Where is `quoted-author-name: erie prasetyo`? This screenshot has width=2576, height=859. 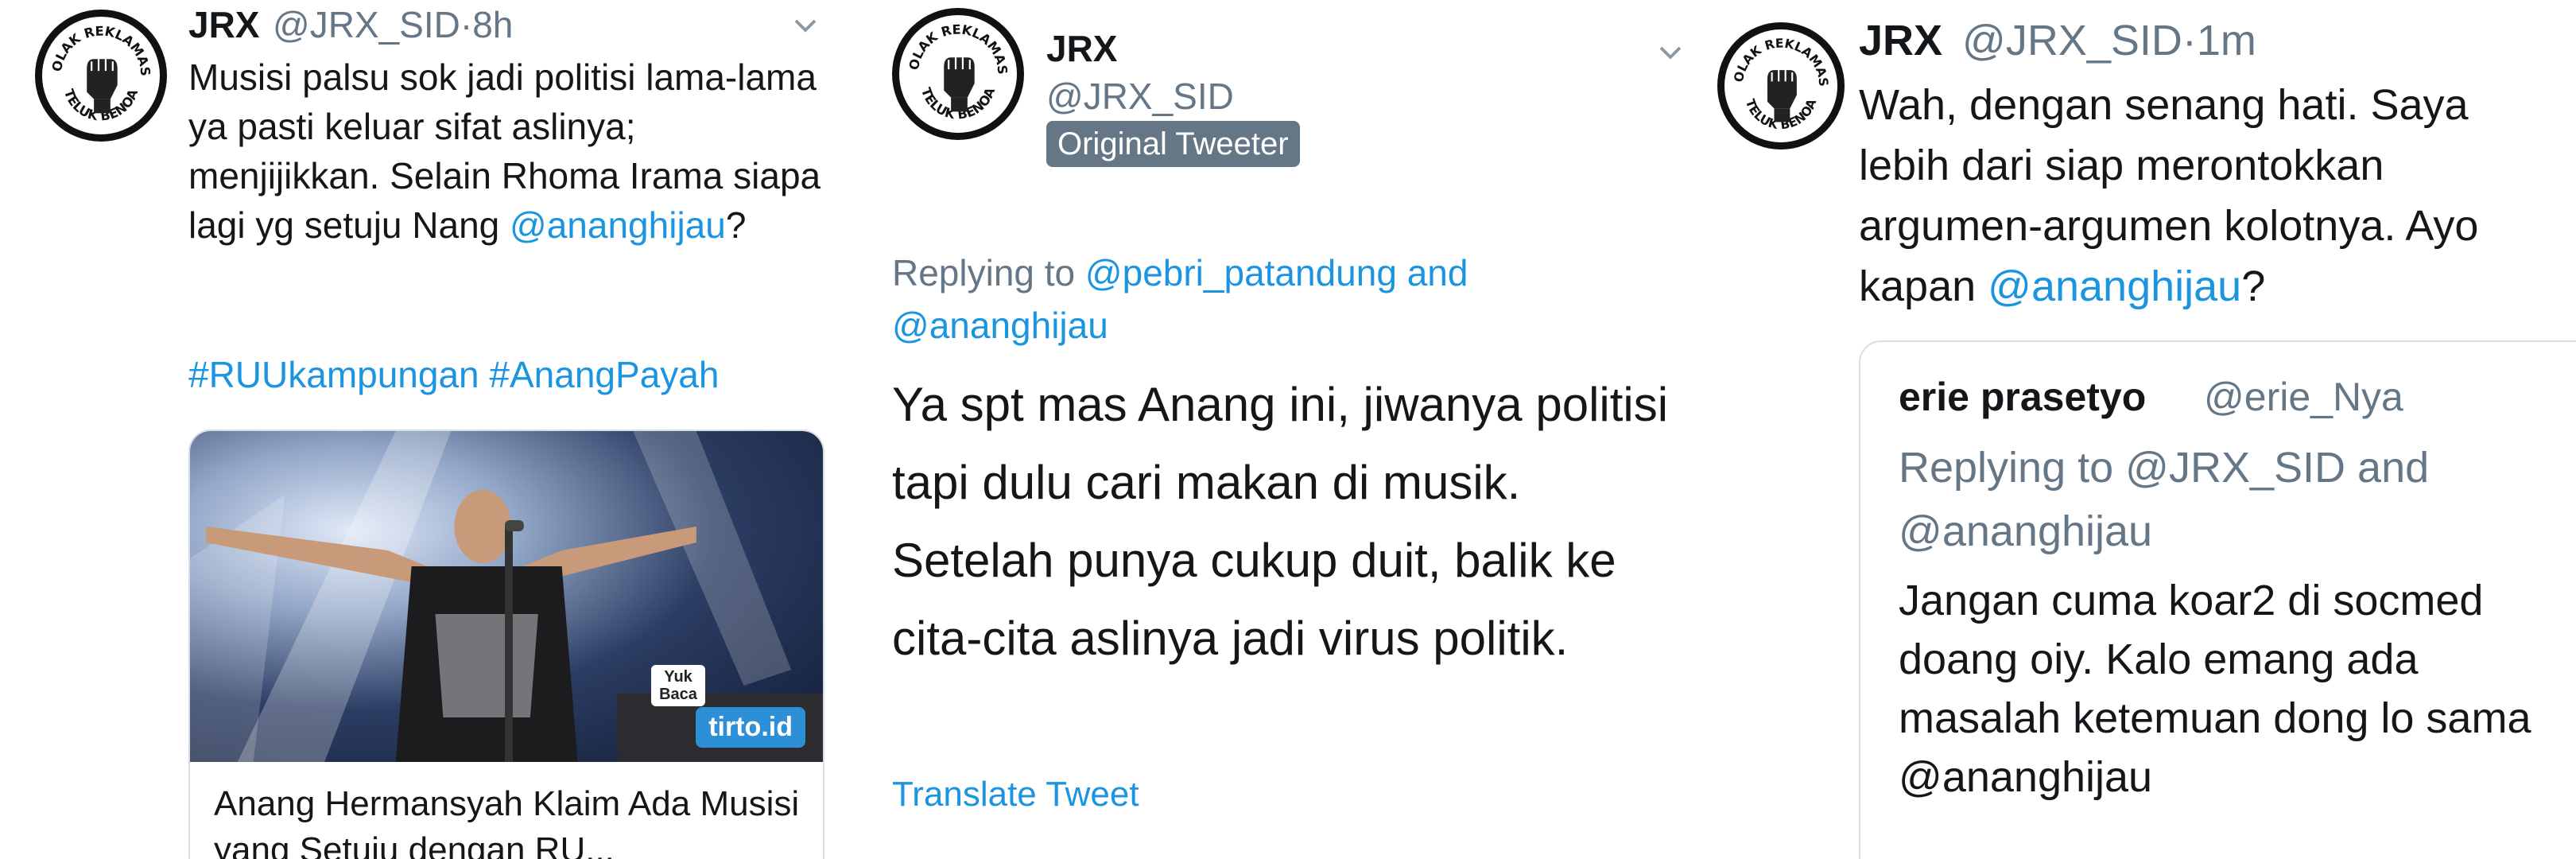 quoted-author-name: erie prasetyo is located at coordinates (2023, 397).